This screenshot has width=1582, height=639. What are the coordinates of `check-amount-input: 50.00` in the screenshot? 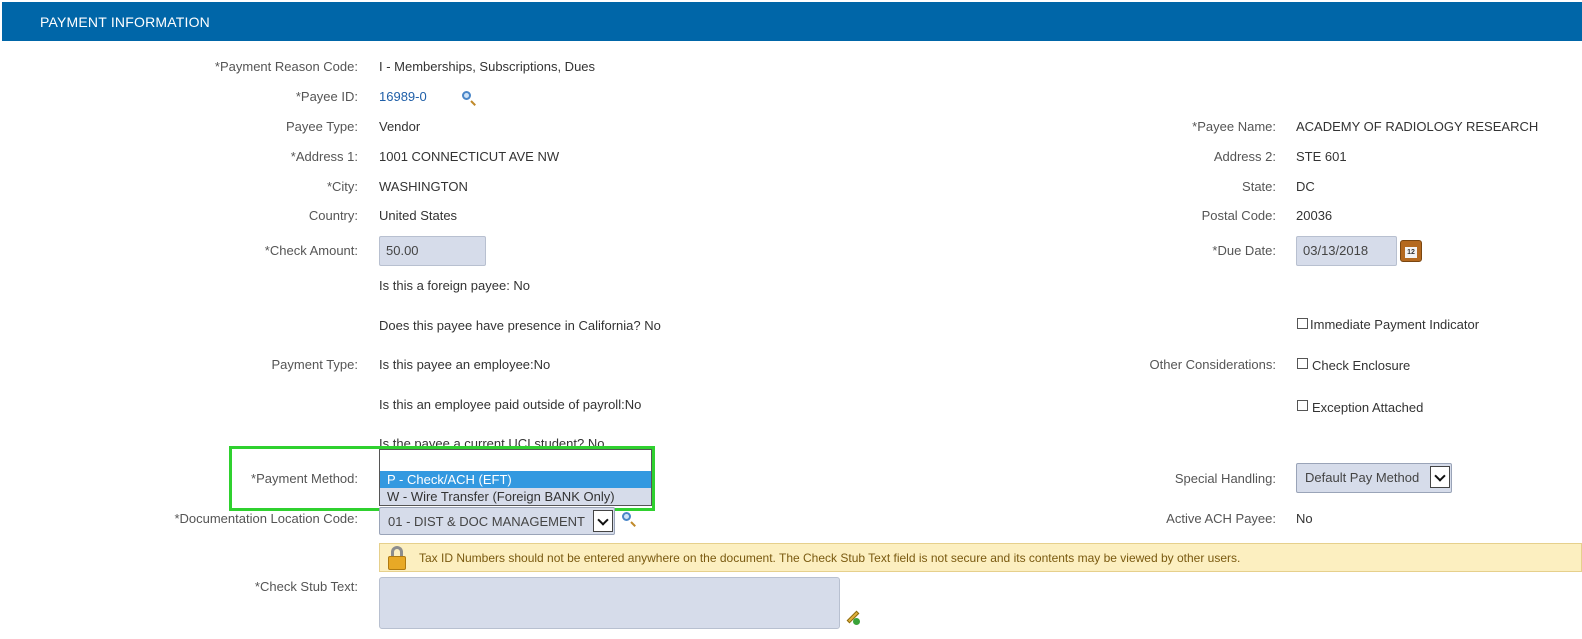 It's located at (432, 251).